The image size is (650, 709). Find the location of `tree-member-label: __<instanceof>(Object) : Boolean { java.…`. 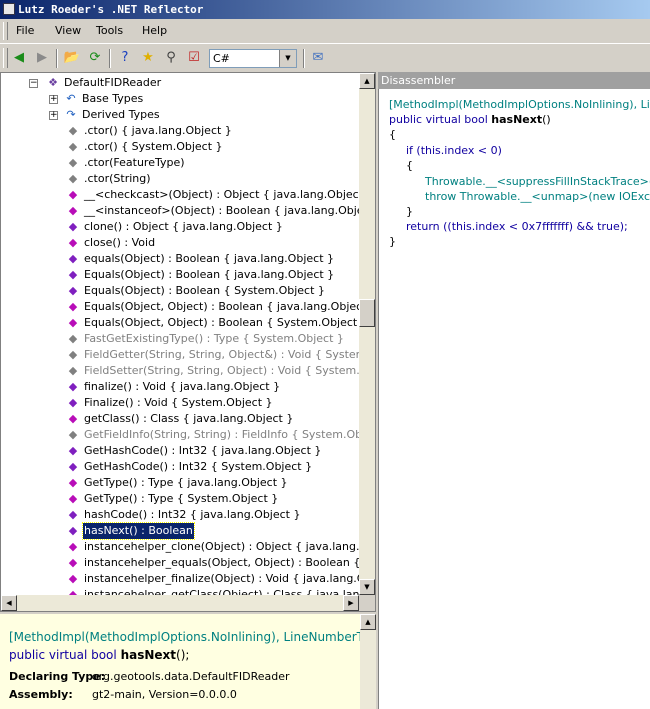

tree-member-label: __<instanceof>(Object) : Boolean { java.… is located at coordinates (221, 210).